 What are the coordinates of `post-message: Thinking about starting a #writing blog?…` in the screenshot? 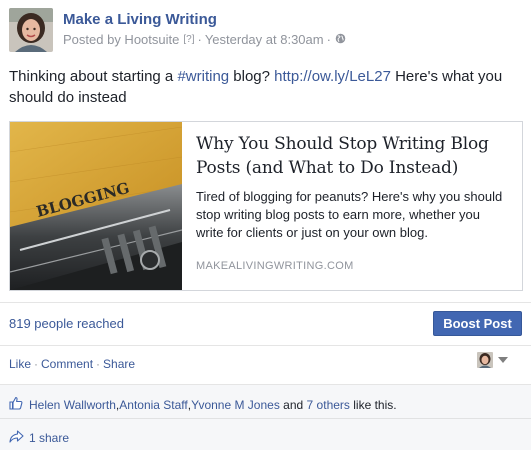 It's located at (264, 87).